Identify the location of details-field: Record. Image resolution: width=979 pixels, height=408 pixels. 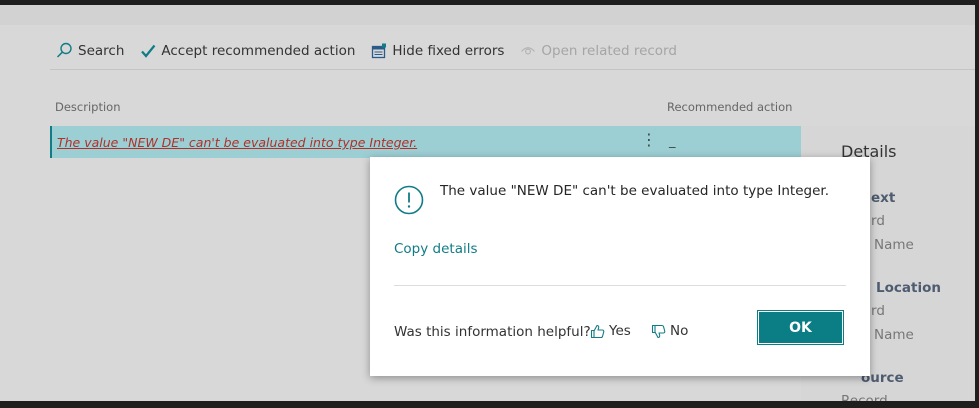
(864, 397).